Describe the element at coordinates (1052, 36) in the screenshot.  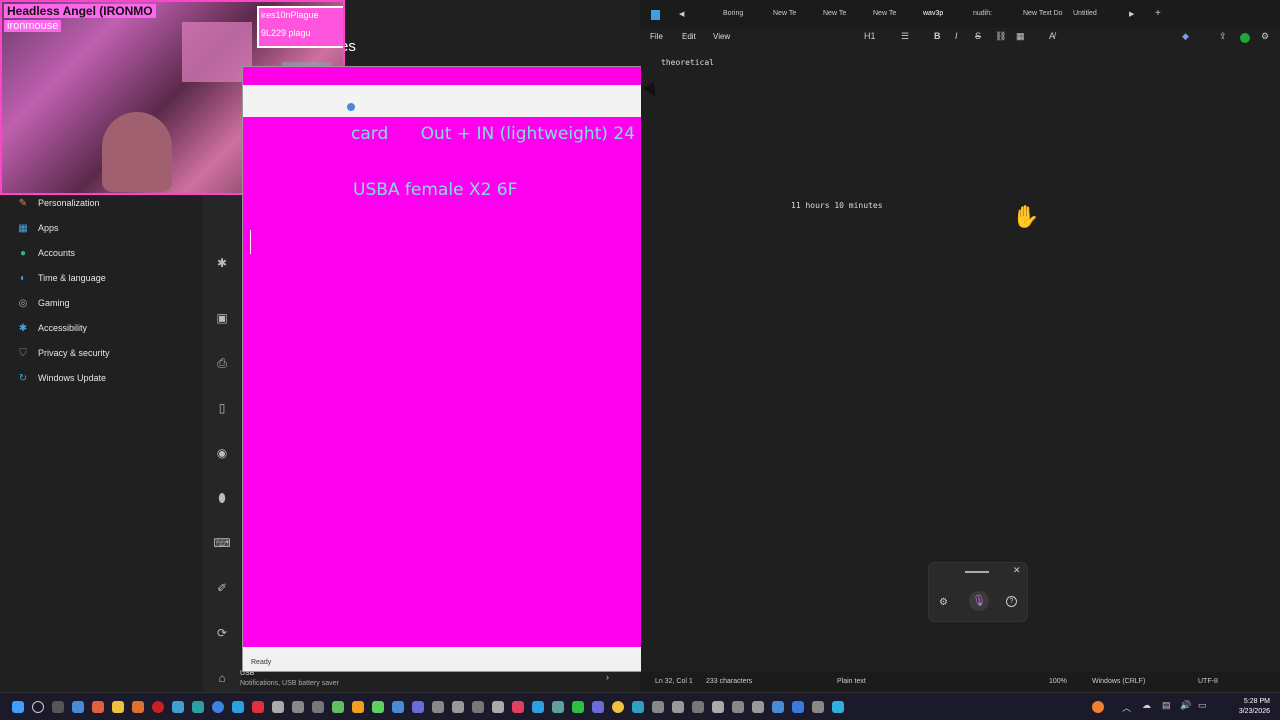
I see `clear-format-icon: A̸` at that location.